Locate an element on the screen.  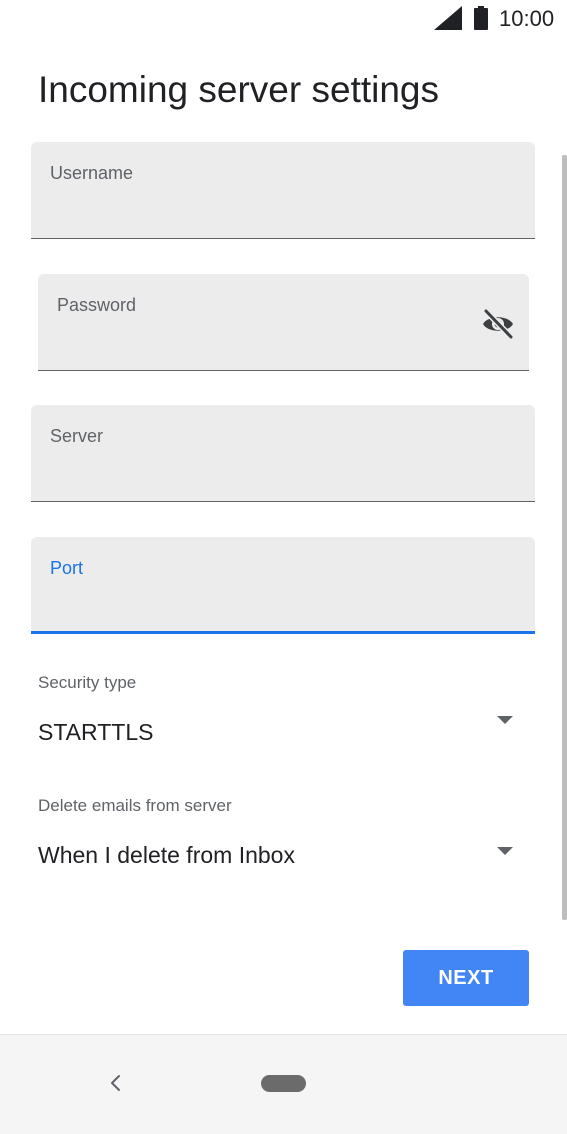
visibility-off-icon is located at coordinates (498, 324).